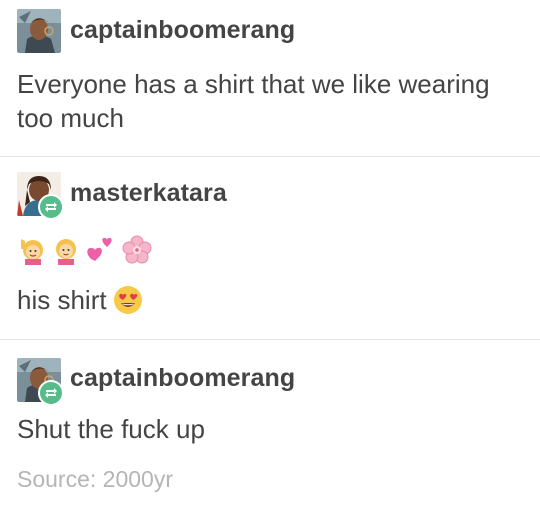 This screenshot has height=509, width=540. What do you see at coordinates (66, 252) in the screenshot?
I see `woman-blonde-emoji` at bounding box center [66, 252].